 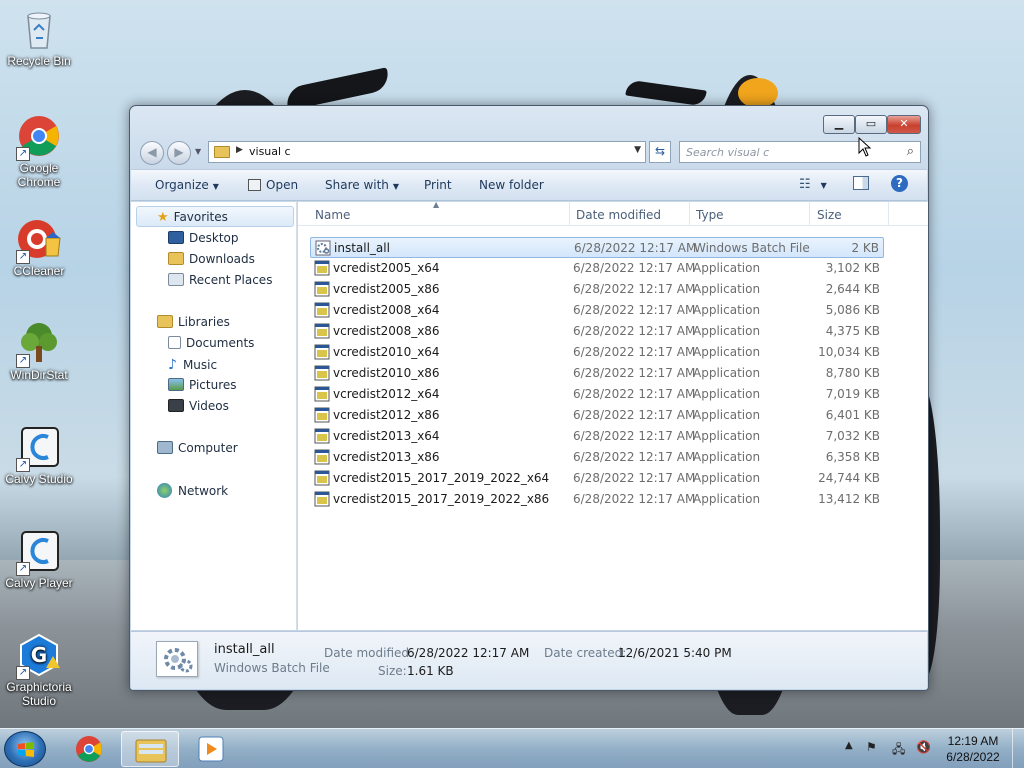 What do you see at coordinates (39, 344) in the screenshot?
I see `windirstat-icon: ↗` at bounding box center [39, 344].